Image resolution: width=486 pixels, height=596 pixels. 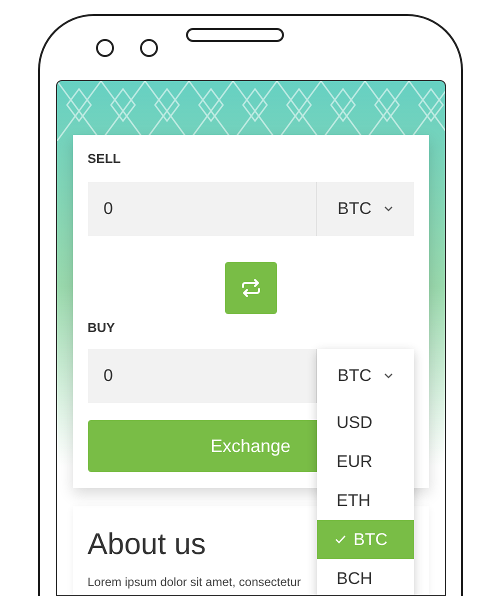 I want to click on sell-label: SELL, so click(x=105, y=159).